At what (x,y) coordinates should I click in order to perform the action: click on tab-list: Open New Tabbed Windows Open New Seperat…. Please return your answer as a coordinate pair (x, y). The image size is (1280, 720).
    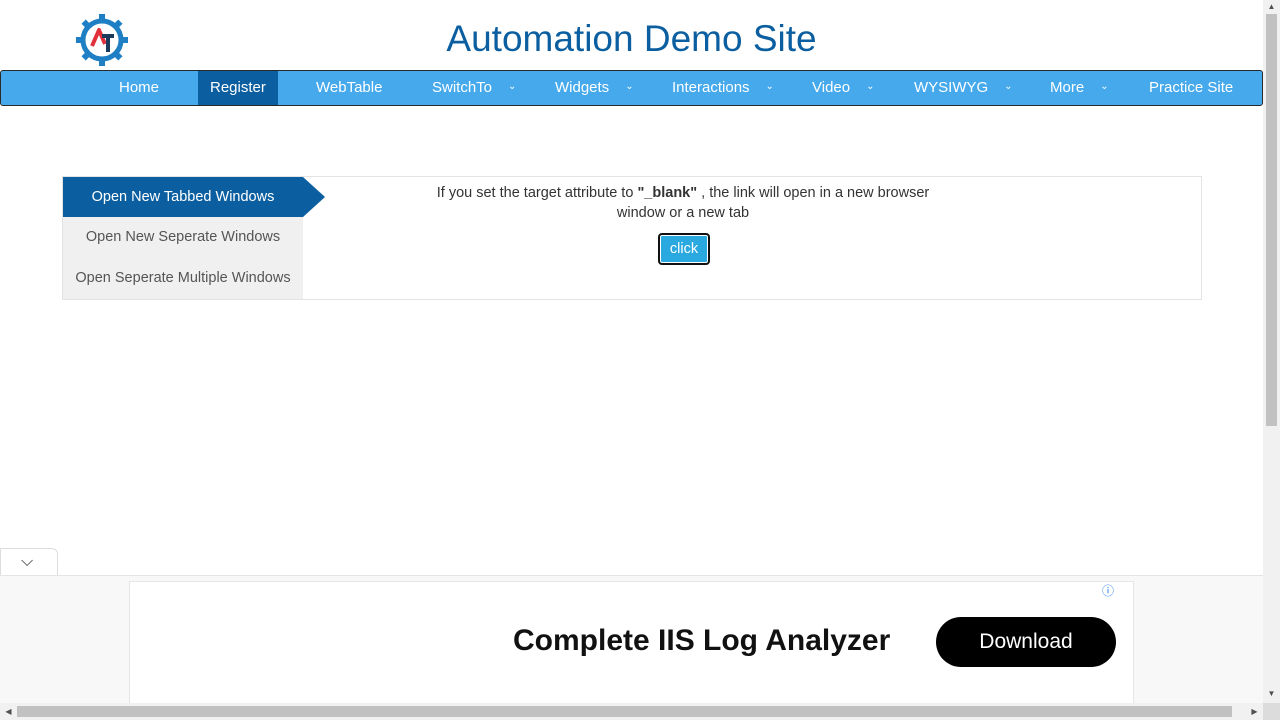
    Looking at the image, I should click on (194, 238).